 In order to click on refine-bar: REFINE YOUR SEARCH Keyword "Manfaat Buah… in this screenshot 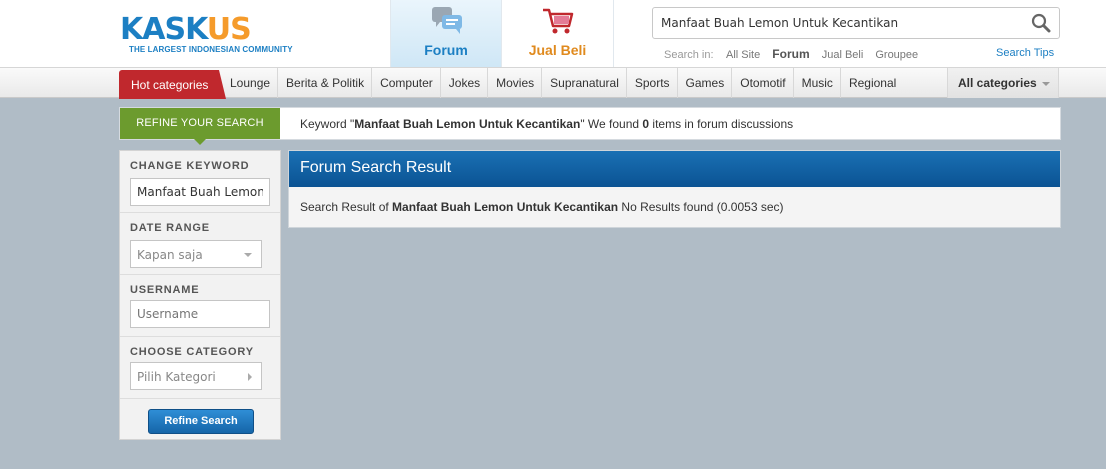, I will do `click(590, 126)`.